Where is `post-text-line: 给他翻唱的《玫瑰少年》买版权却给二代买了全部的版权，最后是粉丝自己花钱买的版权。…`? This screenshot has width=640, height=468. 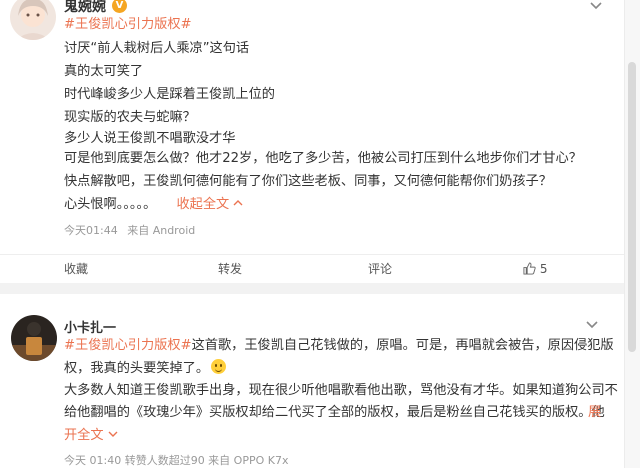 post-text-line: 给他翻唱的《玫瑰少年》买版权却给二代买了全部的版权，最后是粉丝自己花钱买的版权。… is located at coordinates (334, 413).